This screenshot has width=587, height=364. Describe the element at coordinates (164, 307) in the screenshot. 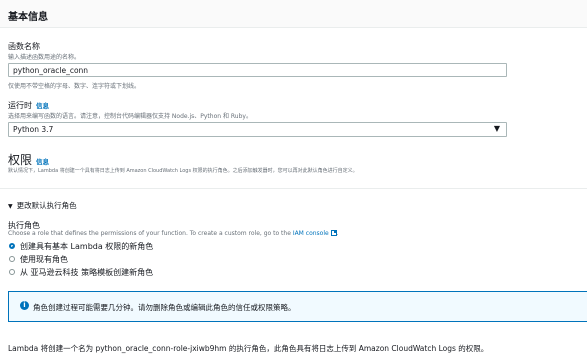

I see `alert-text: 角色创建过程可能需要几分钟。请勿删除角色或编辑此角色的信任或权限策略。` at that location.